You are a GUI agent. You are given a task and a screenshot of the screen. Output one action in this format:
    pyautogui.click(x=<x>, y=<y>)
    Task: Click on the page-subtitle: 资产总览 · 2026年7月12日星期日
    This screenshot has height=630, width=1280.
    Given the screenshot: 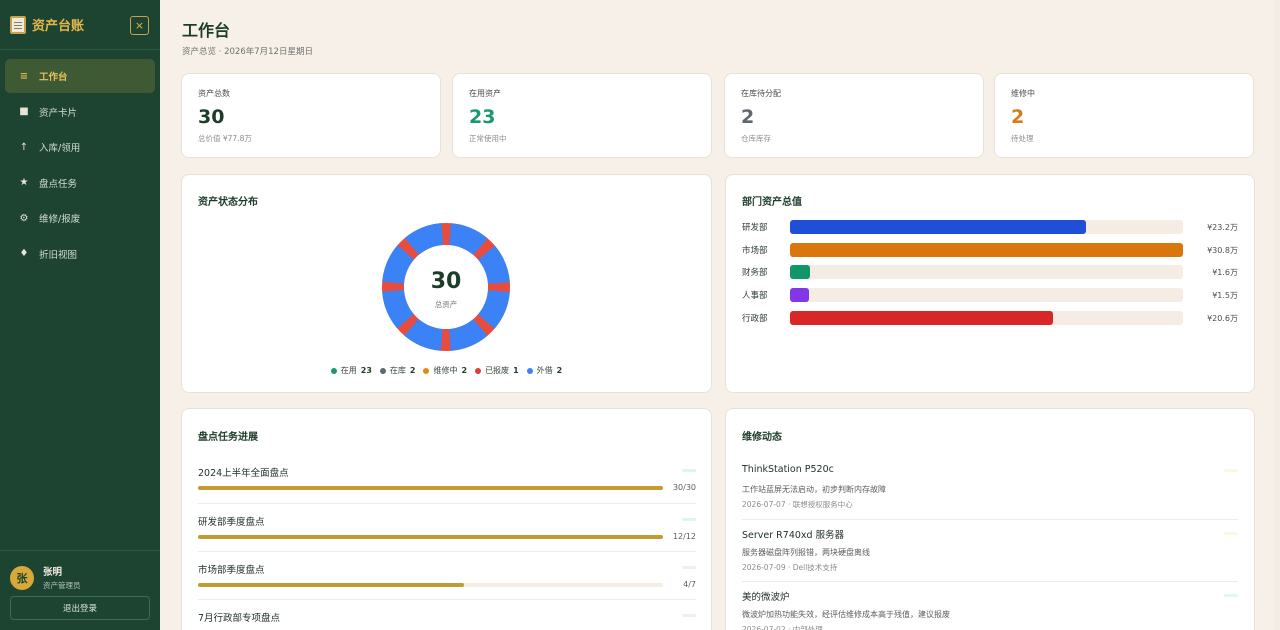 What is the action you would take?
    pyautogui.click(x=247, y=52)
    